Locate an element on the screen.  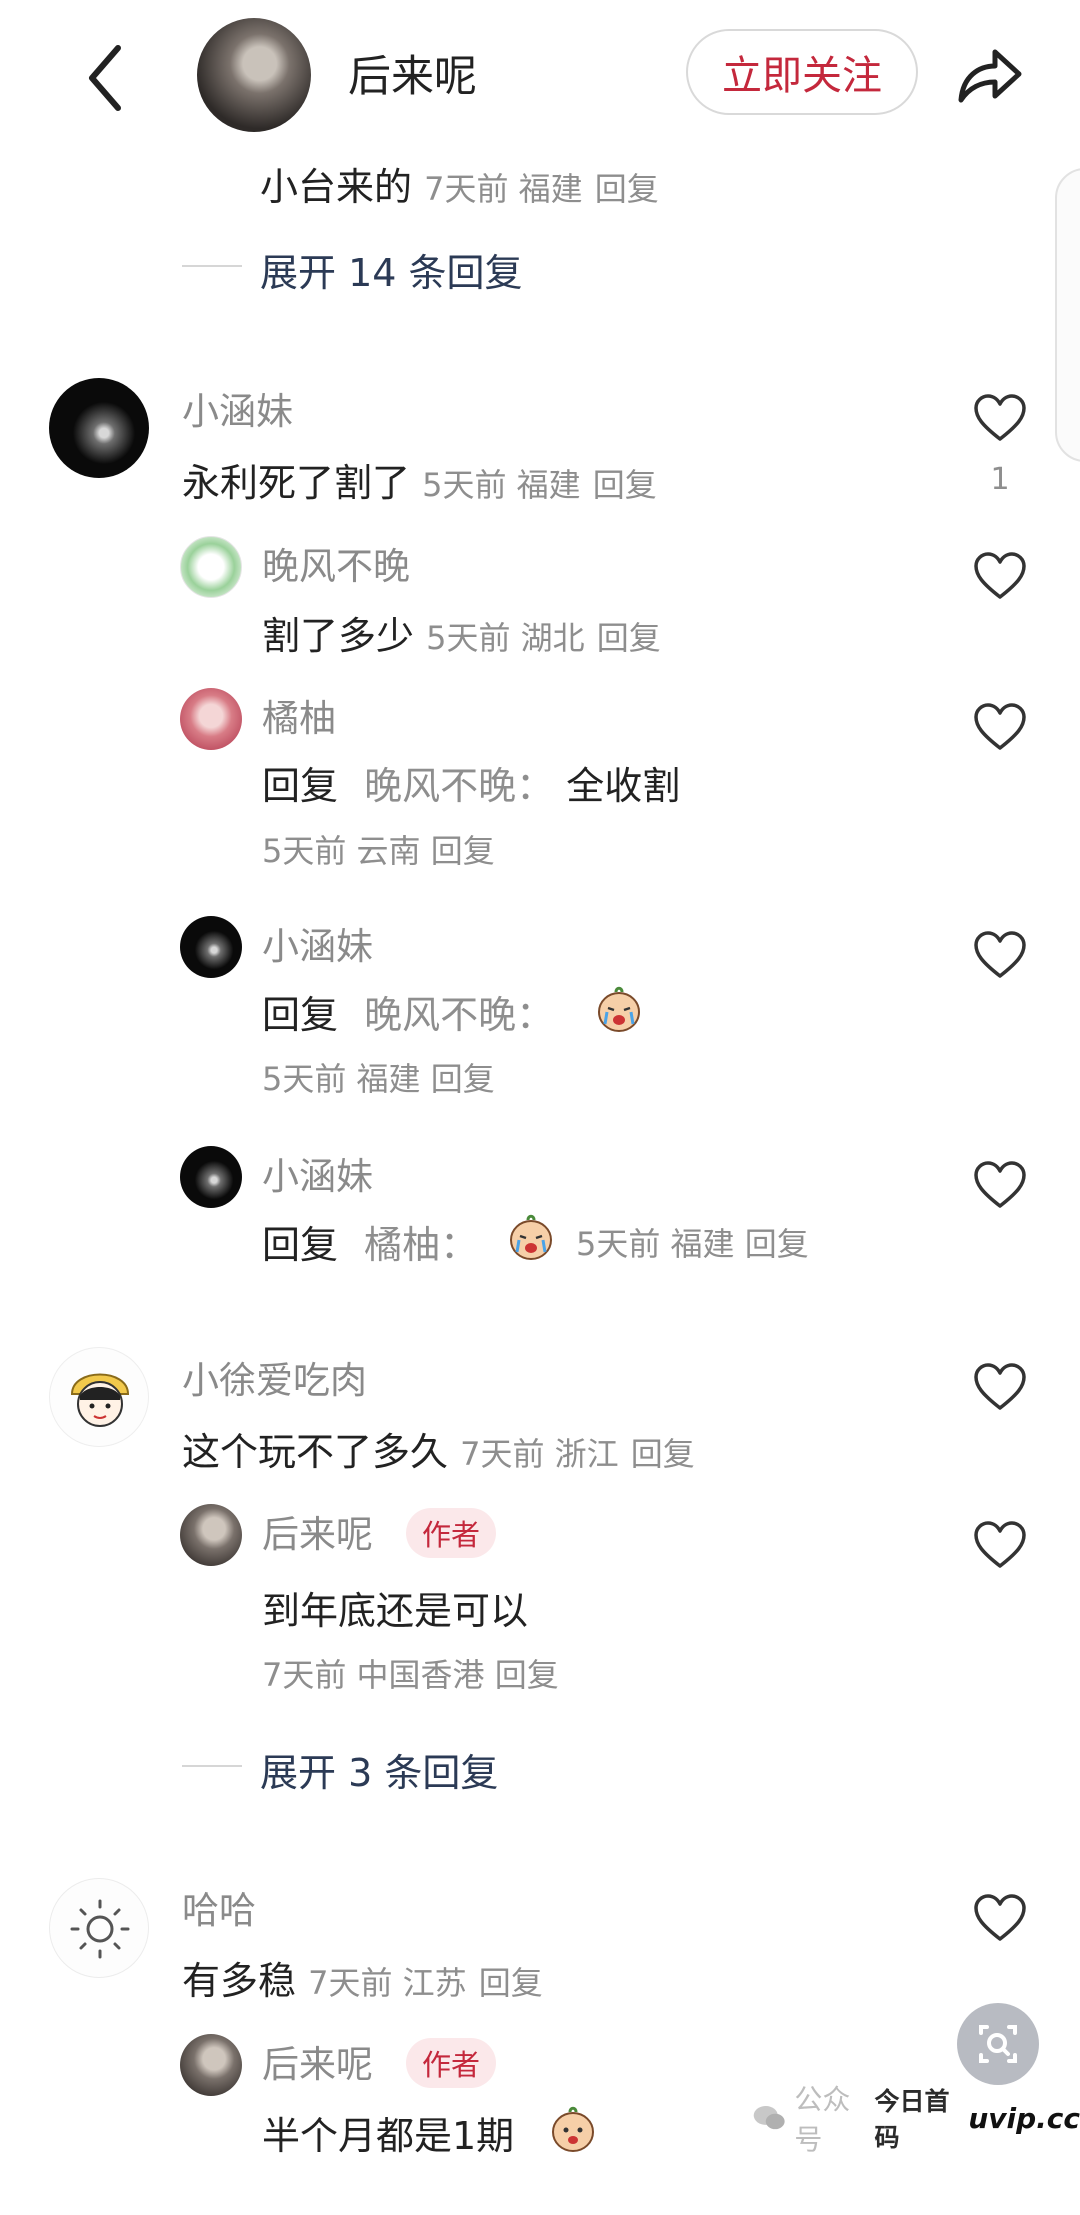
reply-body: 回复 晚风不晚： 全收割 is located at coordinates (471, 782).